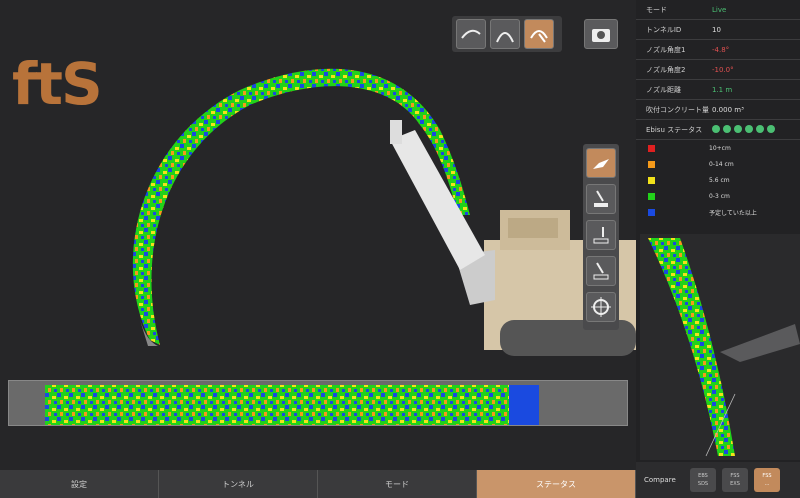 Image resolution: width=800 pixels, height=498 pixels. What do you see at coordinates (735, 484) in the screenshot?
I see `compare-btn-bottom: EXS` at bounding box center [735, 484].